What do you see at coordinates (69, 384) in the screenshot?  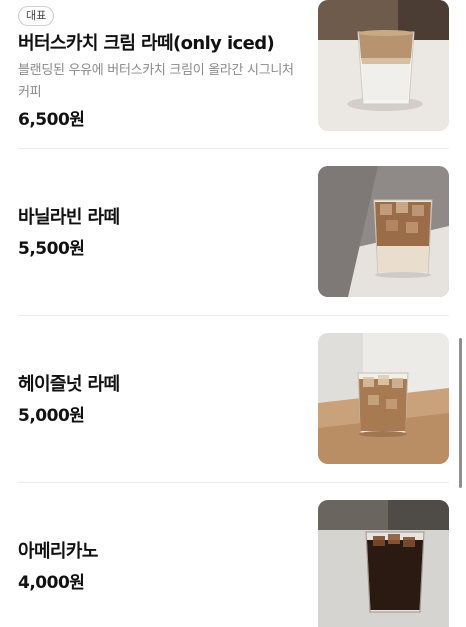 I see `menu-item-name: 헤이즐넛 라떼` at bounding box center [69, 384].